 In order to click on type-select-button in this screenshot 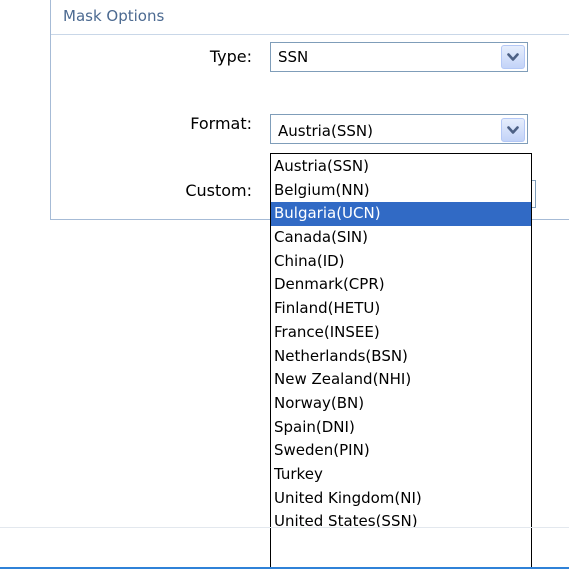, I will do `click(513, 57)`.